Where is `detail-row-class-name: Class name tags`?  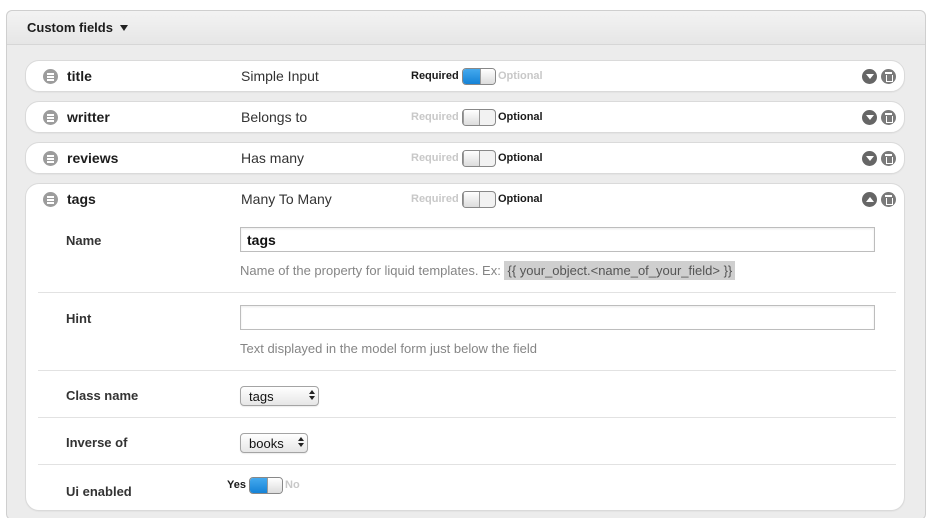 detail-row-class-name: Class name tags is located at coordinates (467, 394).